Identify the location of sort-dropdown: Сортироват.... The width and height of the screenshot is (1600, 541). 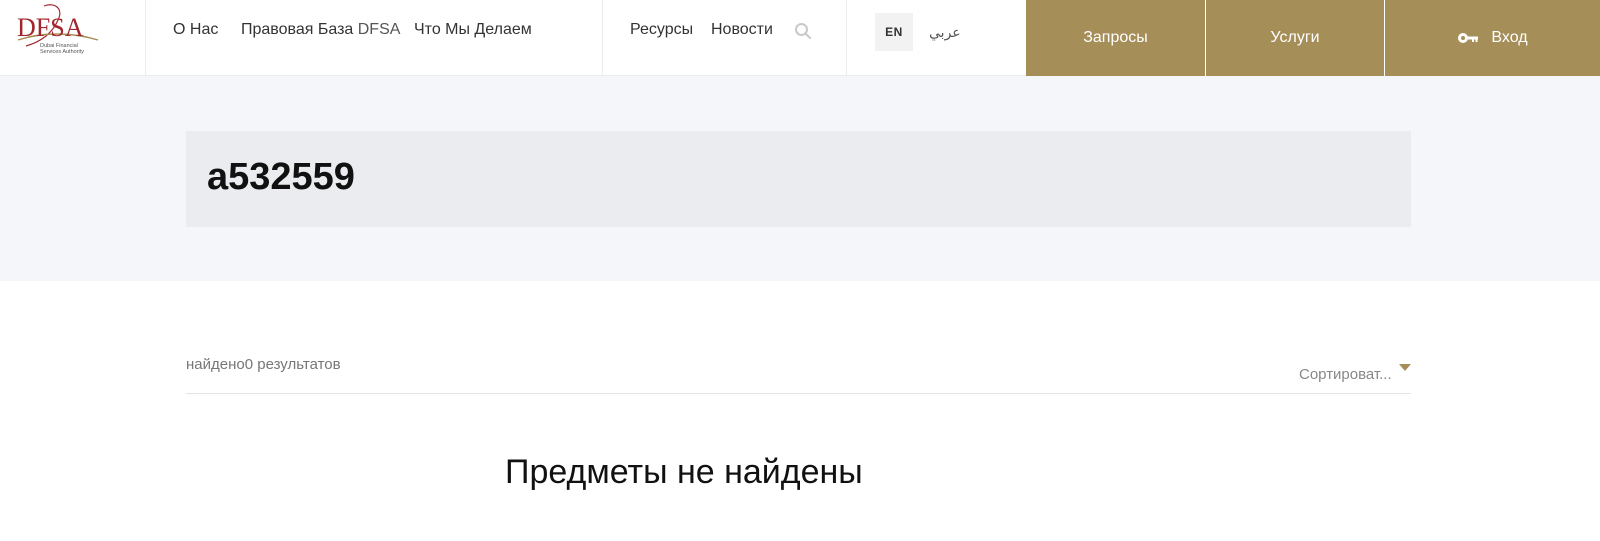
(1351, 374).